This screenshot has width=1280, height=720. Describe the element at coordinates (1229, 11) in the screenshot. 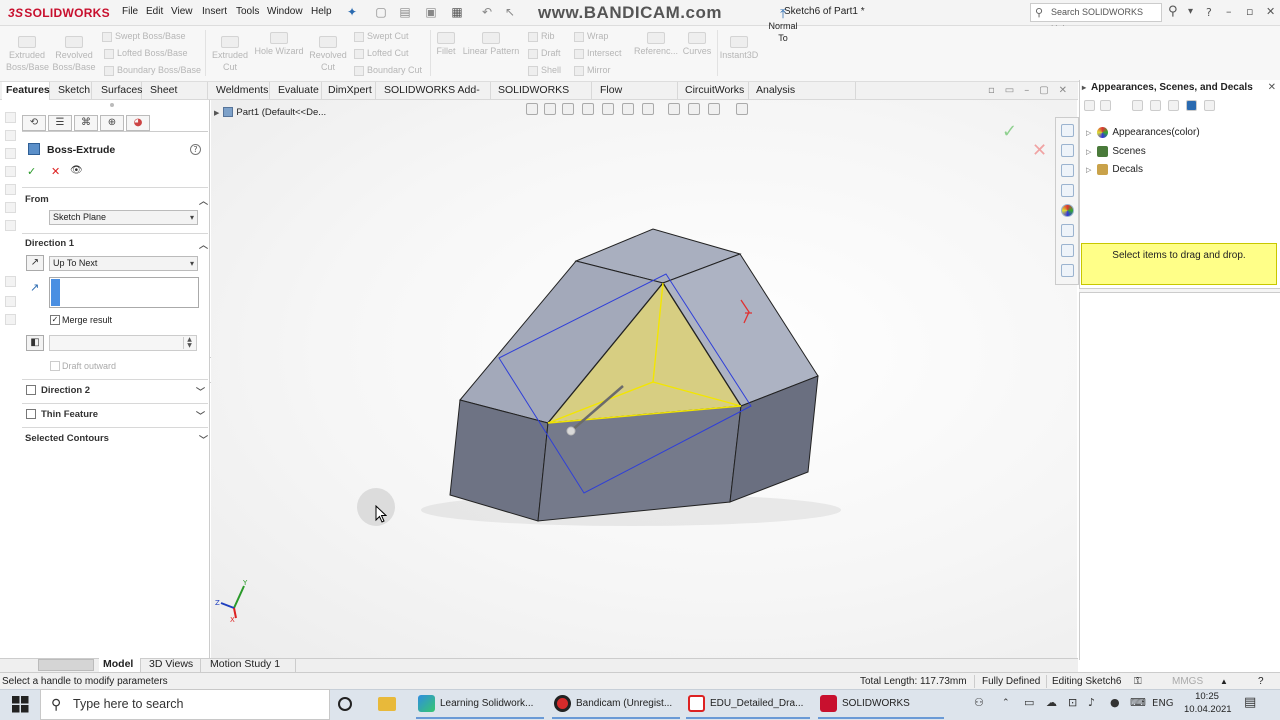

I see `minimize-icon: –` at that location.